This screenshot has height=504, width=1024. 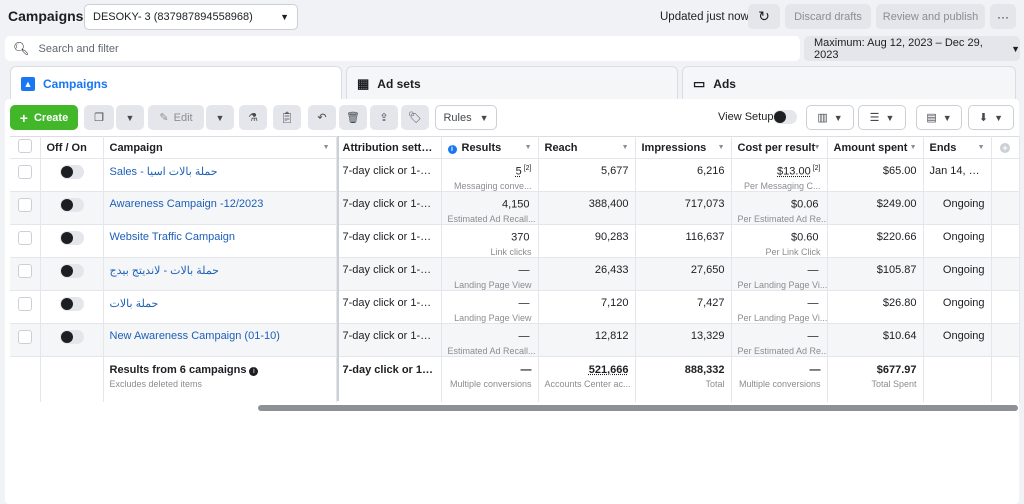 What do you see at coordinates (220, 307) in the screenshot?
I see `campaign-name-cell: حملة بالات` at bounding box center [220, 307].